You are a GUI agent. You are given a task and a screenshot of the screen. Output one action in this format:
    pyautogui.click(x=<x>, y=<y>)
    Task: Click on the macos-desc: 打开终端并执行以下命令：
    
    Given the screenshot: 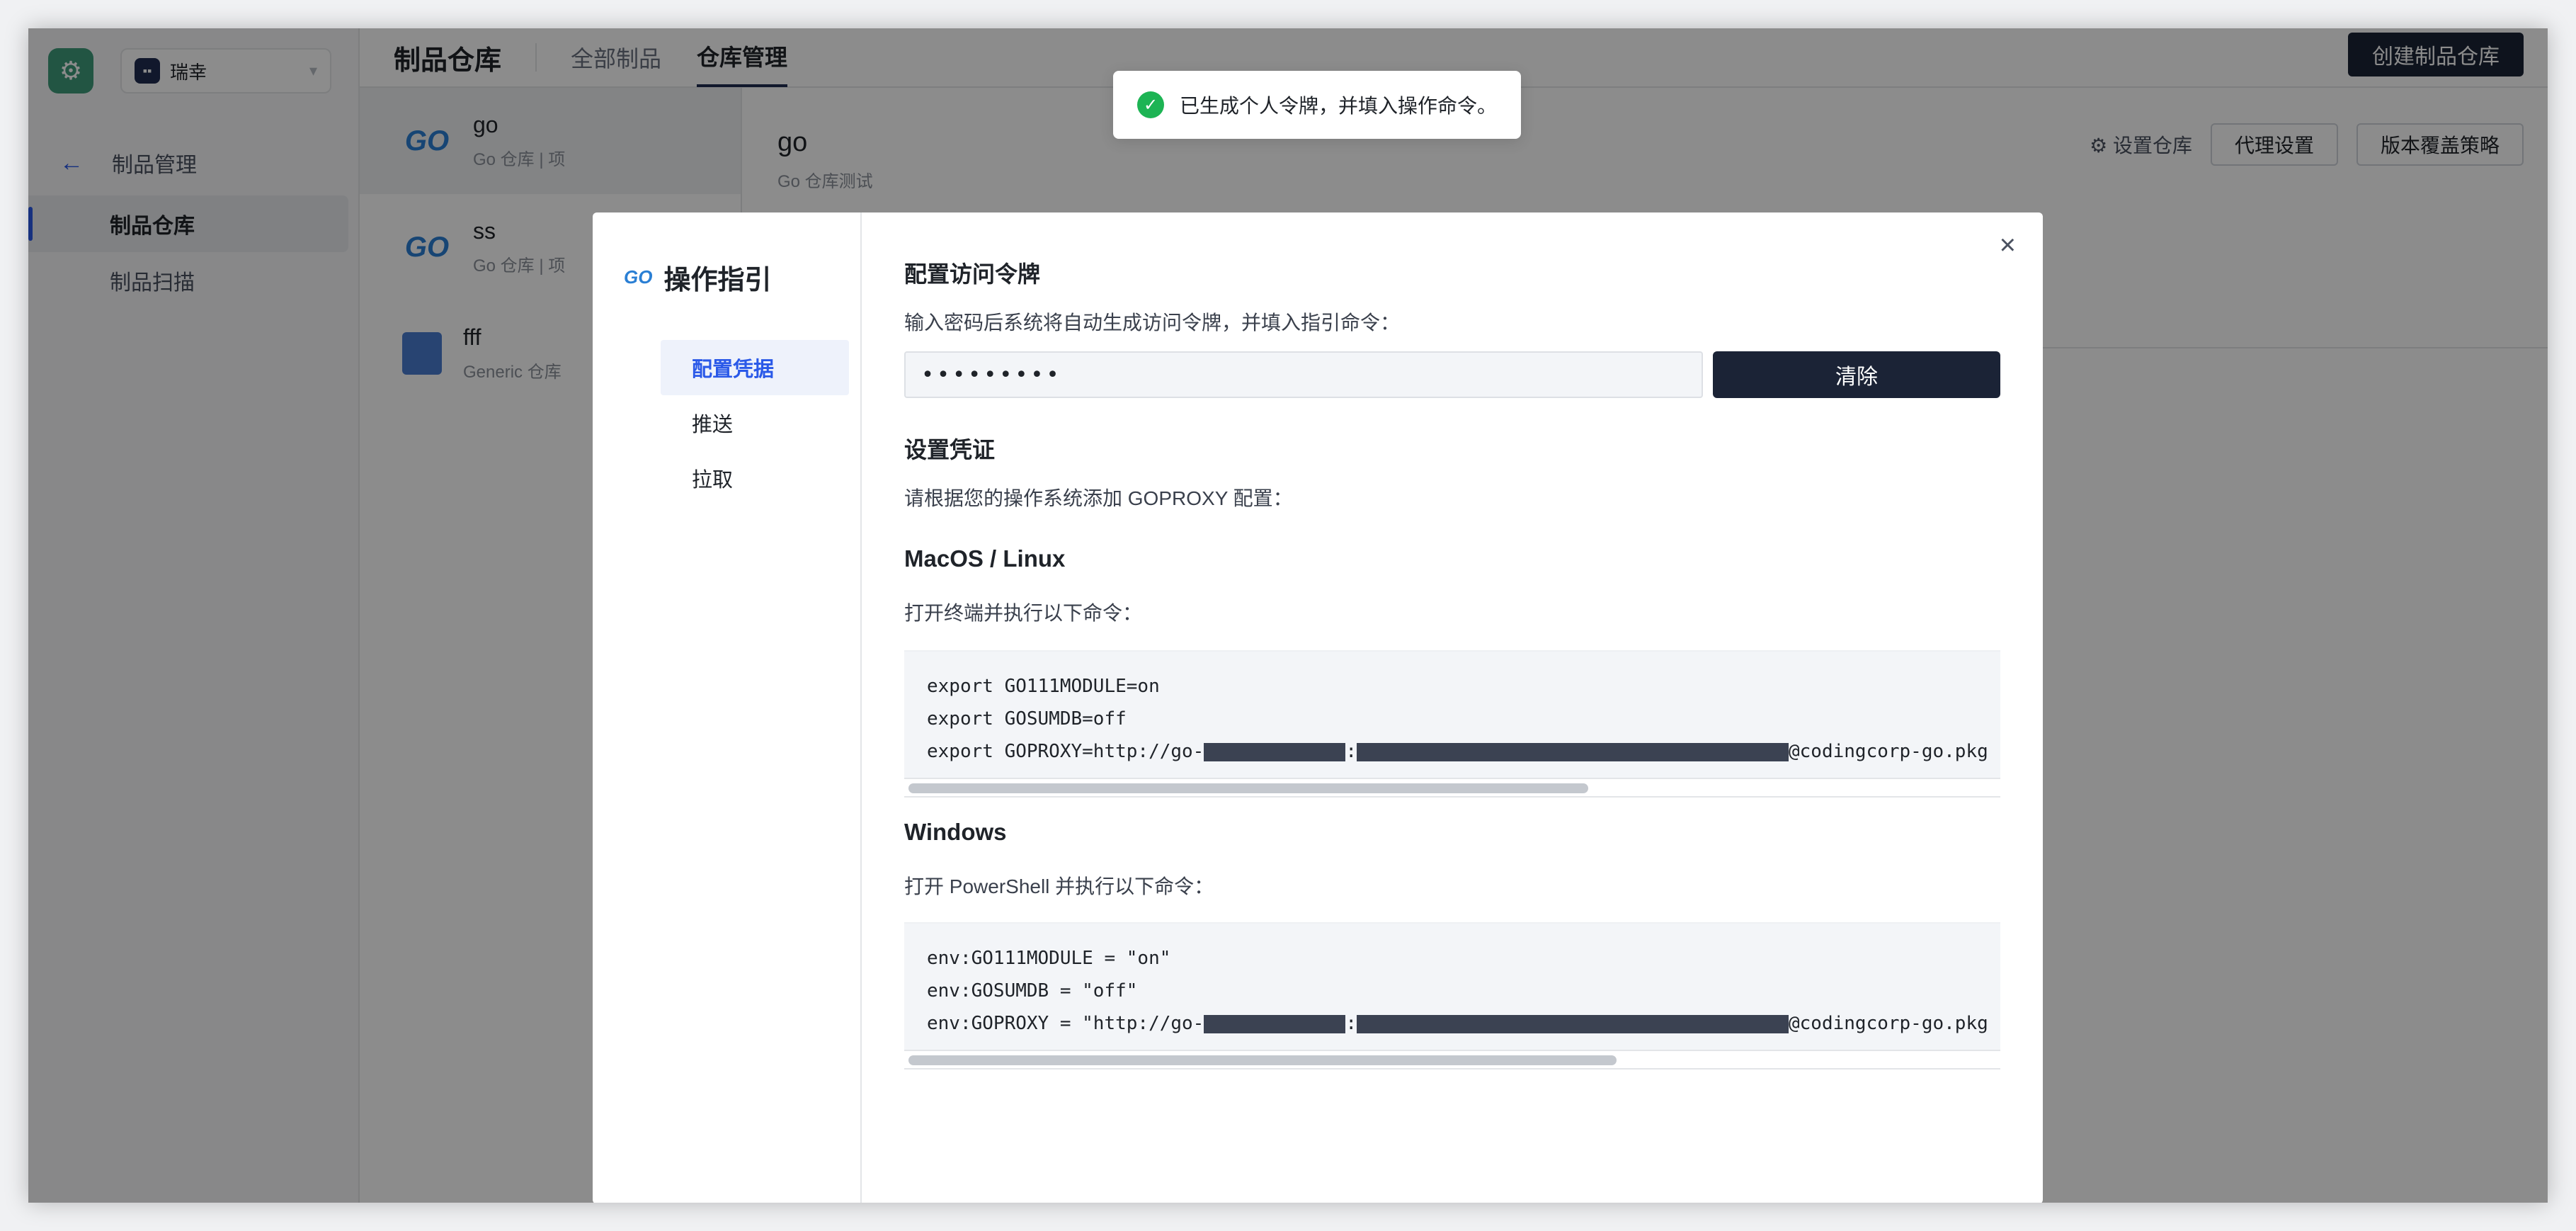 What is the action you would take?
    pyautogui.click(x=1023, y=613)
    